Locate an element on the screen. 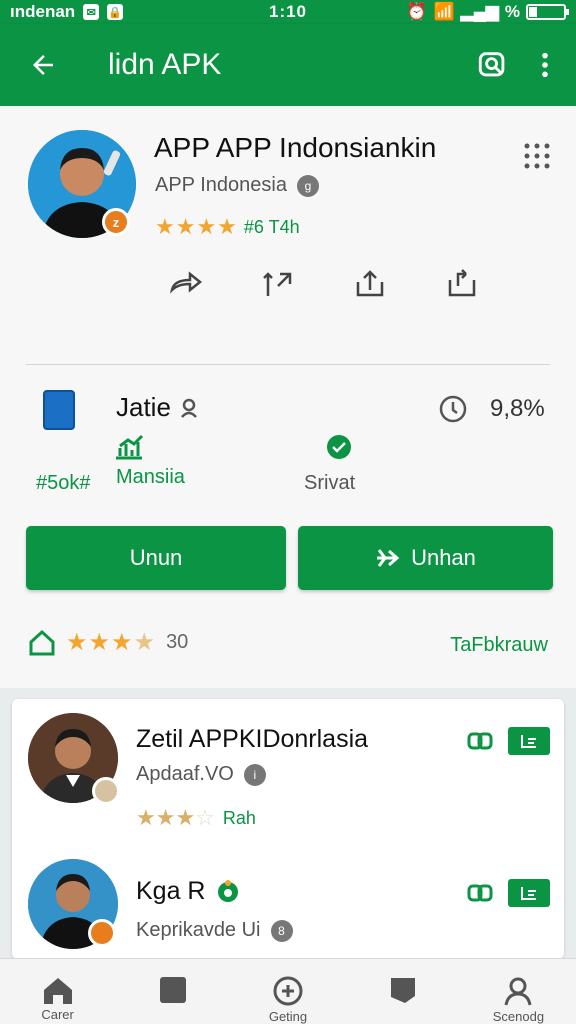 Image resolution: width=576 pixels, height=1024 pixels. books-icon is located at coordinates (403, 990).